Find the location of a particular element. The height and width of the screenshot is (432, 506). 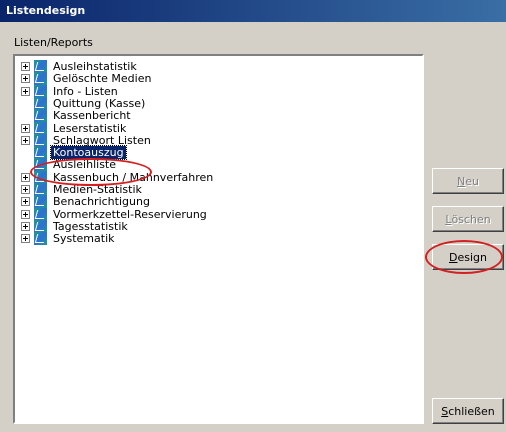

tree-item: Gelöschte Medien is located at coordinates (84, 79).